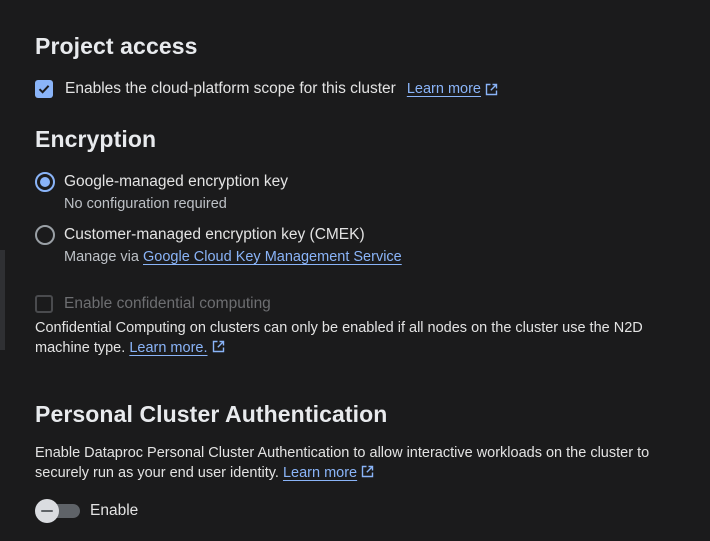 This screenshot has height=541, width=710. I want to click on checkmark-icon, so click(44, 89).